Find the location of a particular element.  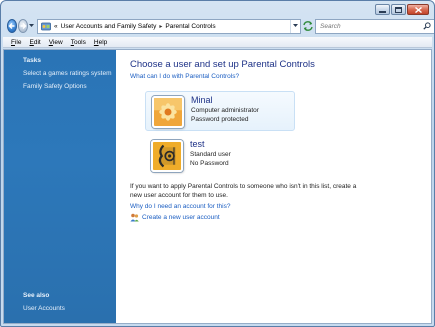

user-role: Standard user is located at coordinates (210, 154).